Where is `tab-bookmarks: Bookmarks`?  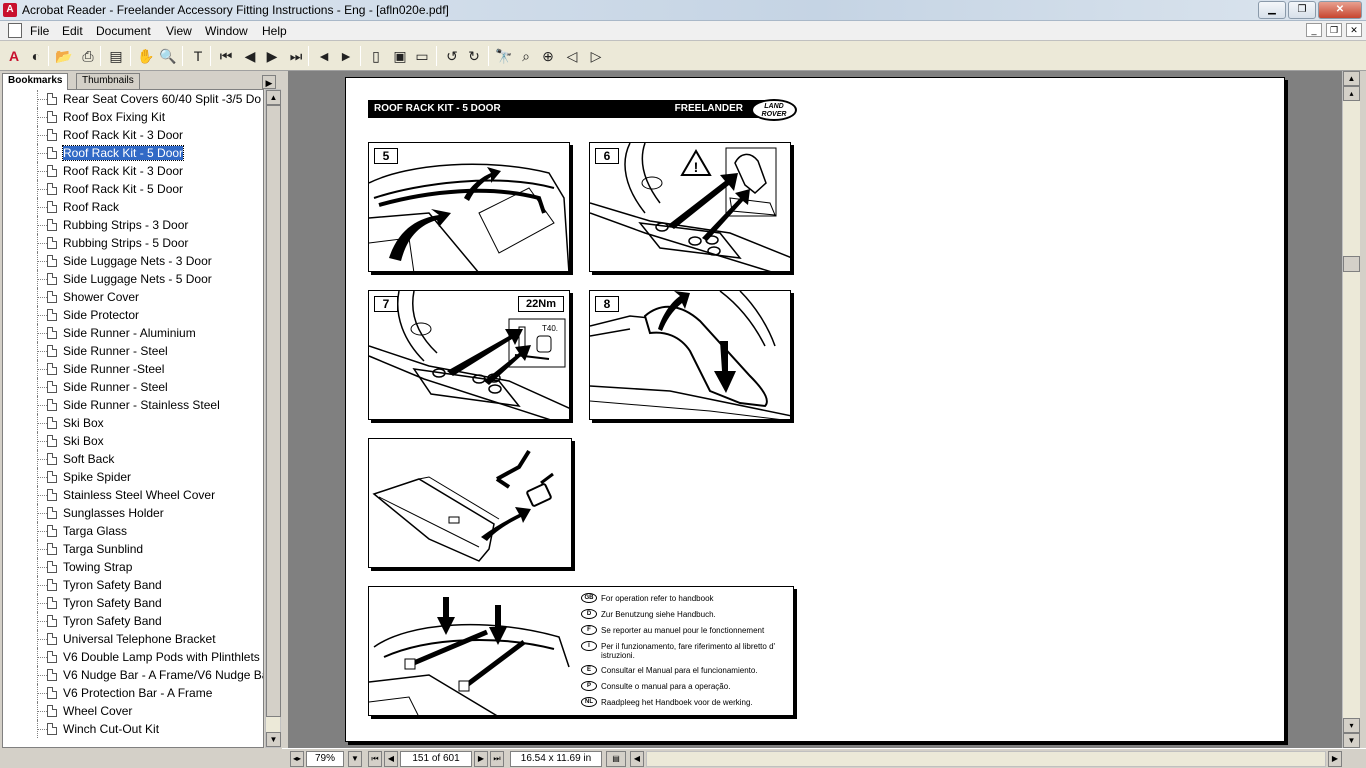
tab-bookmarks: Bookmarks is located at coordinates (35, 81).